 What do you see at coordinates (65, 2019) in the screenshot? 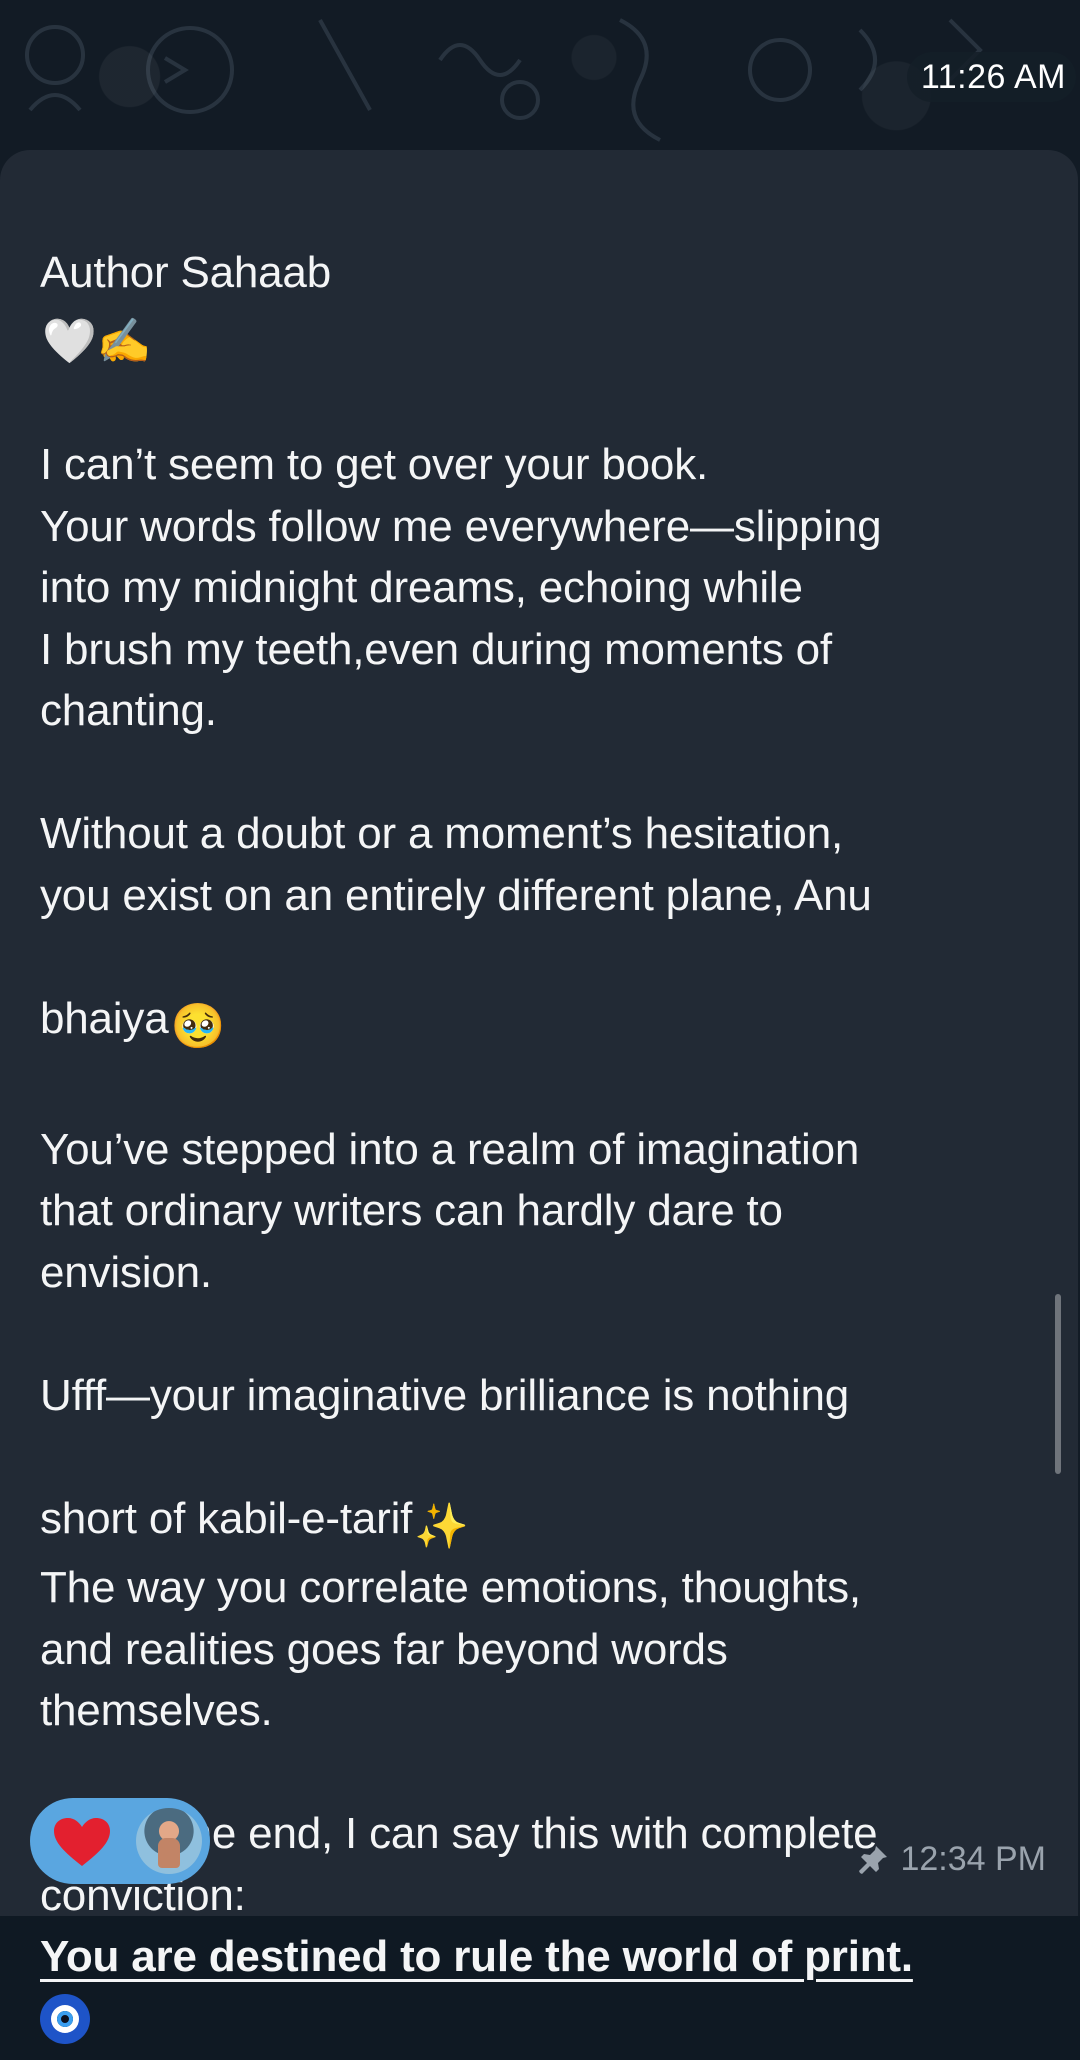
I see `nazar-amulet-icon` at bounding box center [65, 2019].